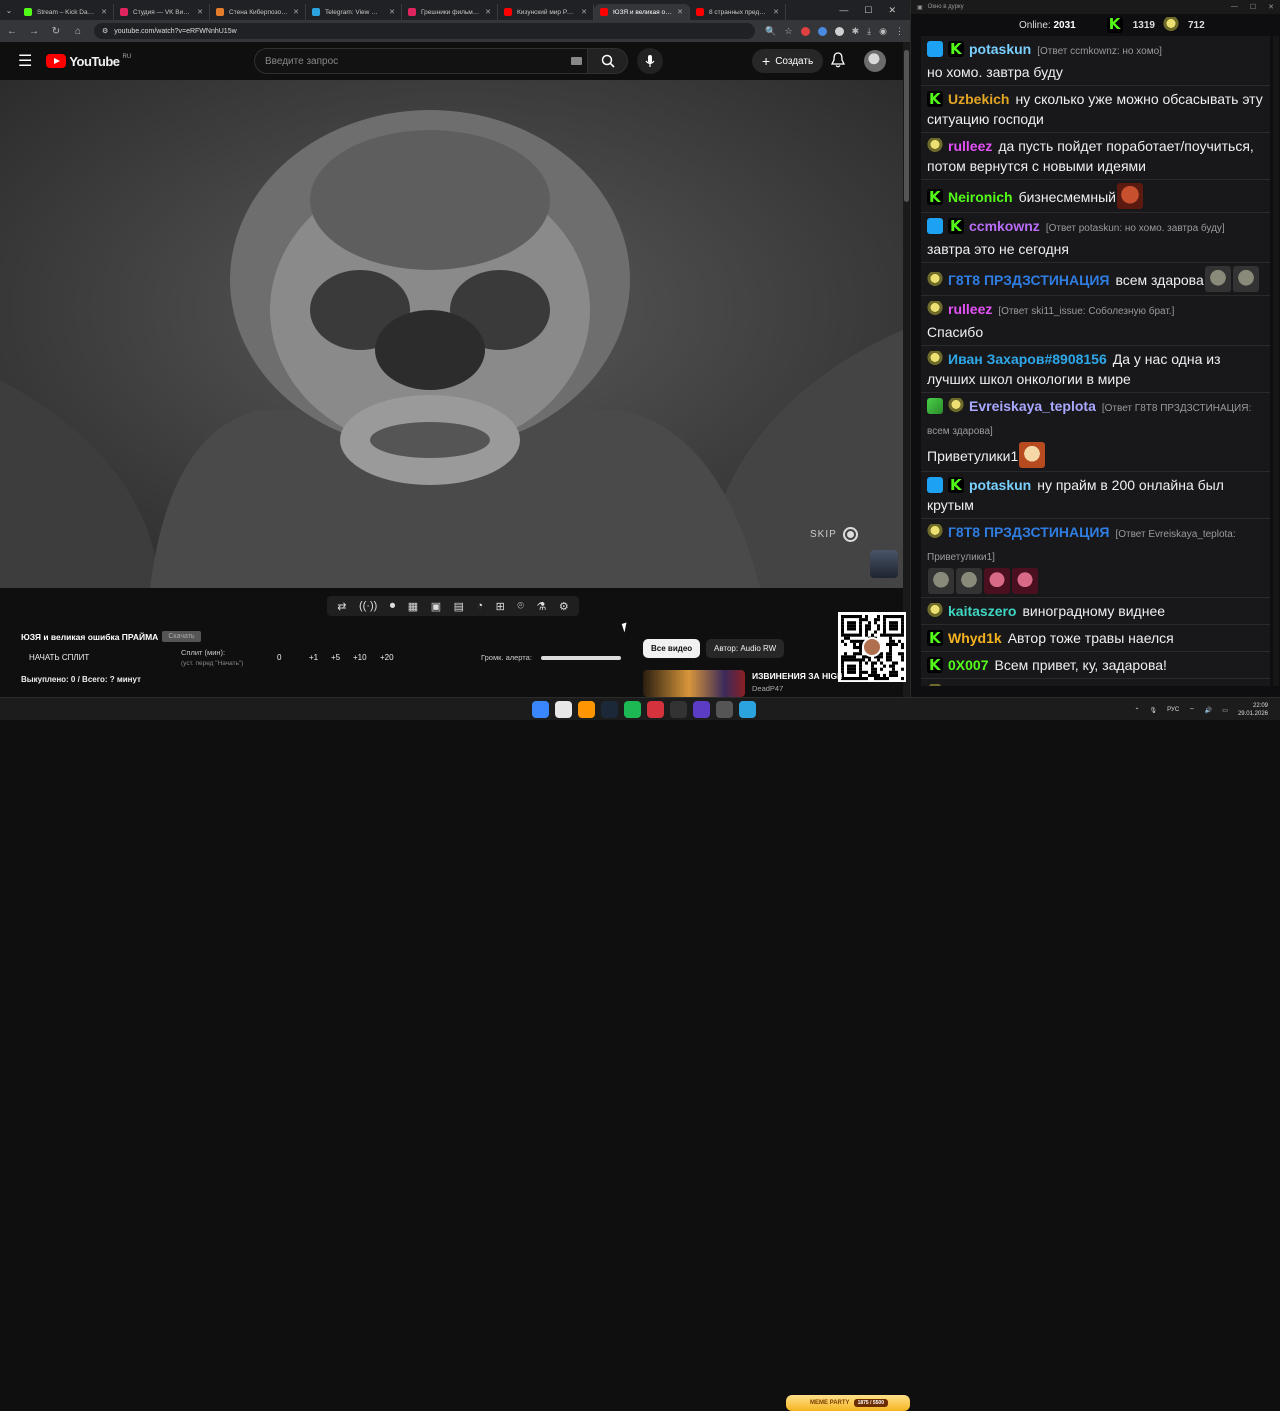 Image resolution: width=1280 pixels, height=1411 pixels. What do you see at coordinates (313, 657) in the screenshot?
I see `split-step-1: +1` at bounding box center [313, 657].